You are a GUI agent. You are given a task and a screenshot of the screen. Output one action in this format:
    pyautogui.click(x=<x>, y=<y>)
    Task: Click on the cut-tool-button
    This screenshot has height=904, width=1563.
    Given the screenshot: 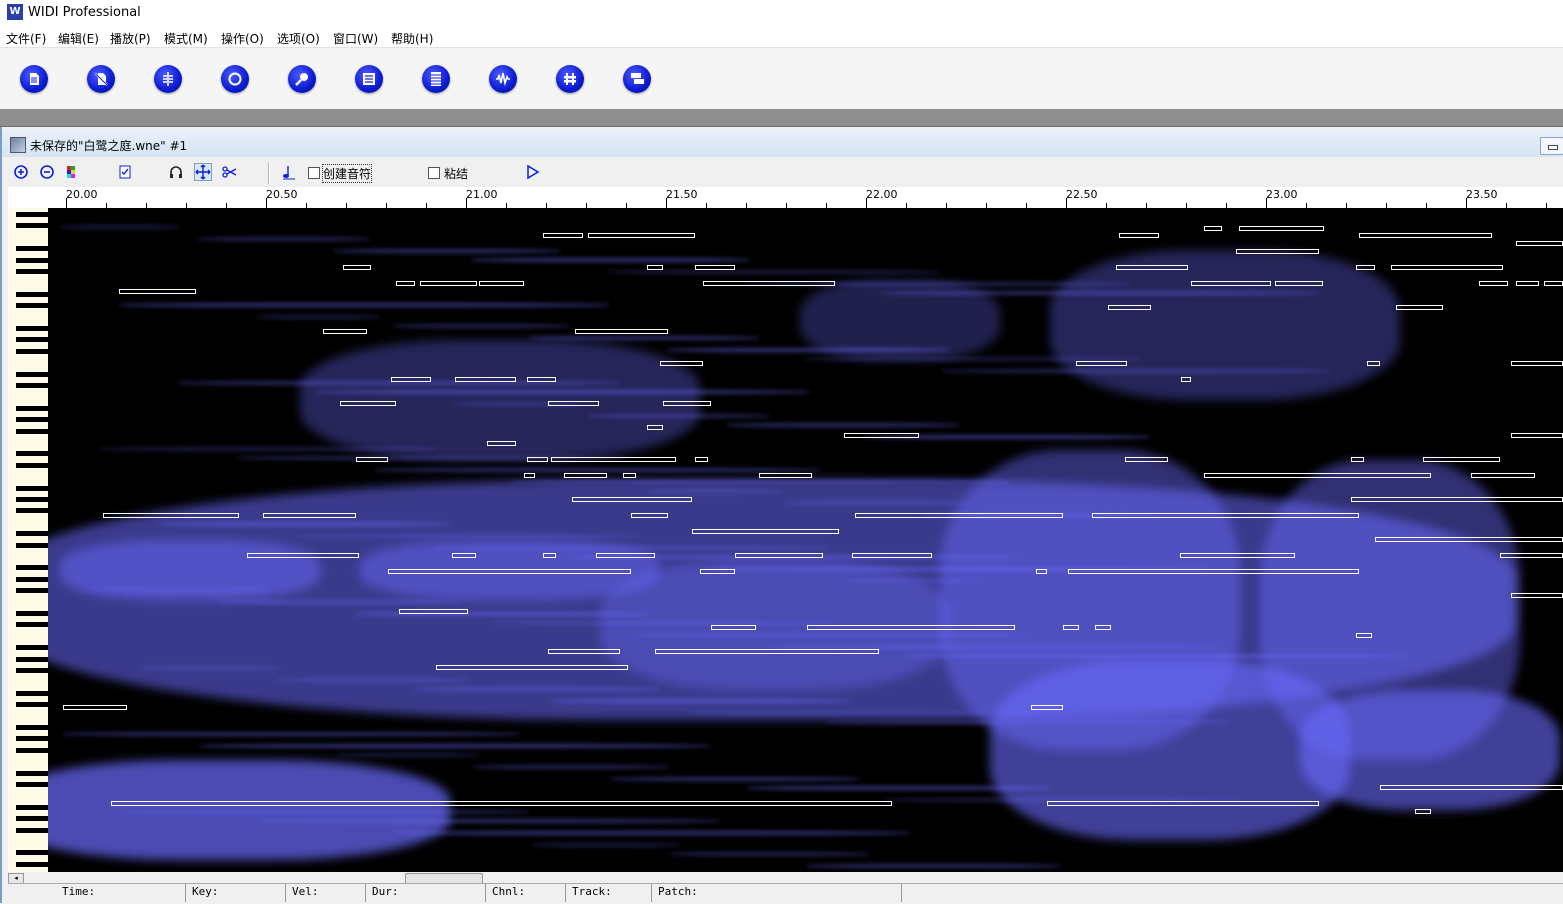 What is the action you would take?
    pyautogui.click(x=229, y=172)
    